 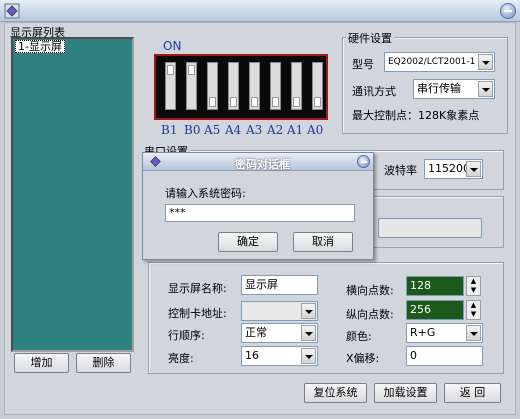 I want to click on dip-switch-a5, so click(x=212, y=86).